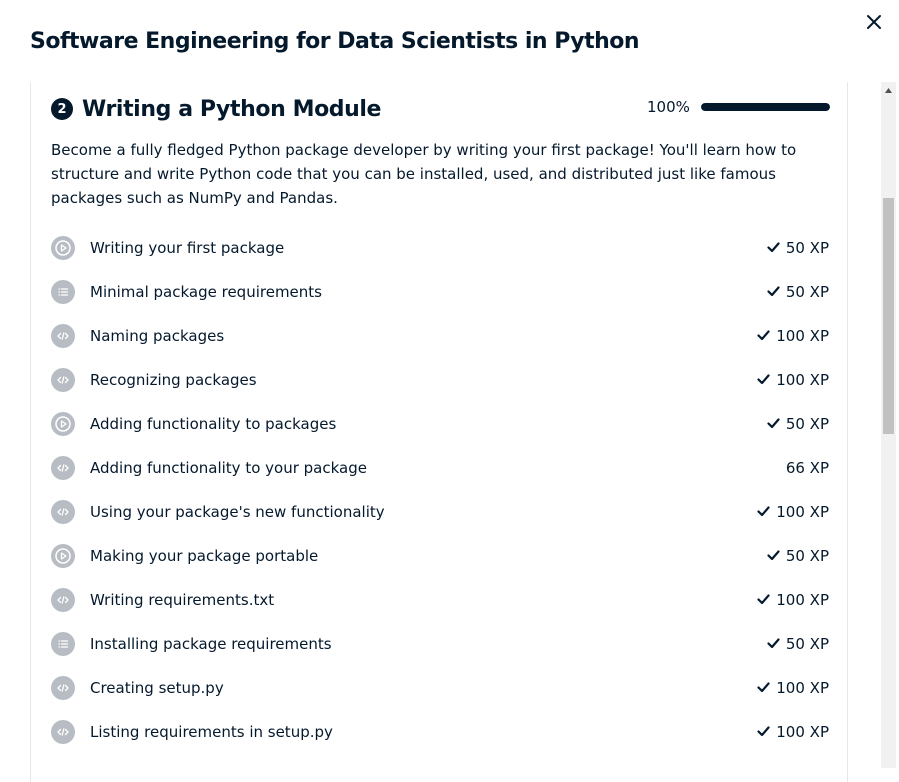 This screenshot has width=899, height=782. What do you see at coordinates (157, 336) in the screenshot?
I see `lesson-title: Naming packages` at bounding box center [157, 336].